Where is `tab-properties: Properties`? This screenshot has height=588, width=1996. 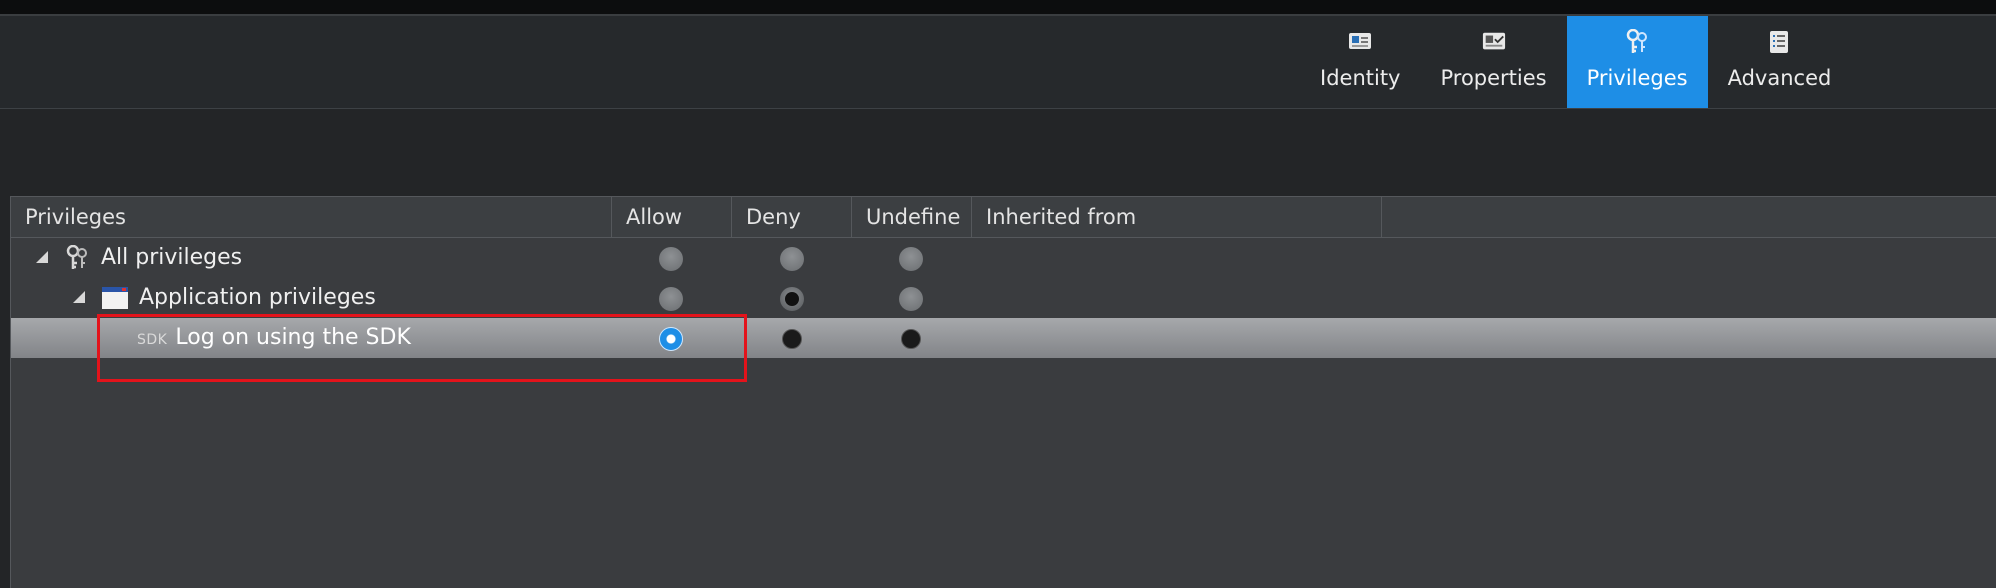
tab-properties: Properties is located at coordinates (1493, 62).